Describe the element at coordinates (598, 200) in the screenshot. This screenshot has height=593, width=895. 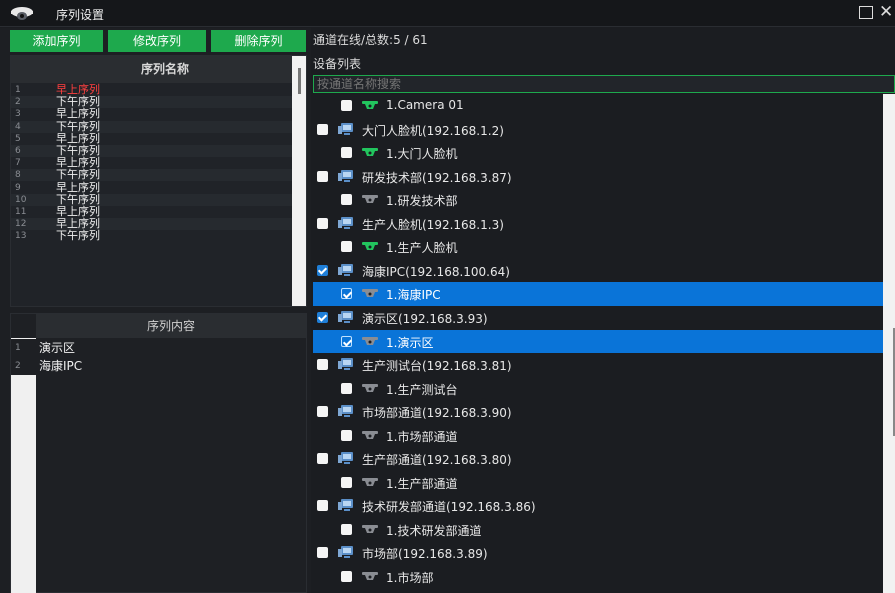
I see `channel-node: 1.研发技术部` at that location.